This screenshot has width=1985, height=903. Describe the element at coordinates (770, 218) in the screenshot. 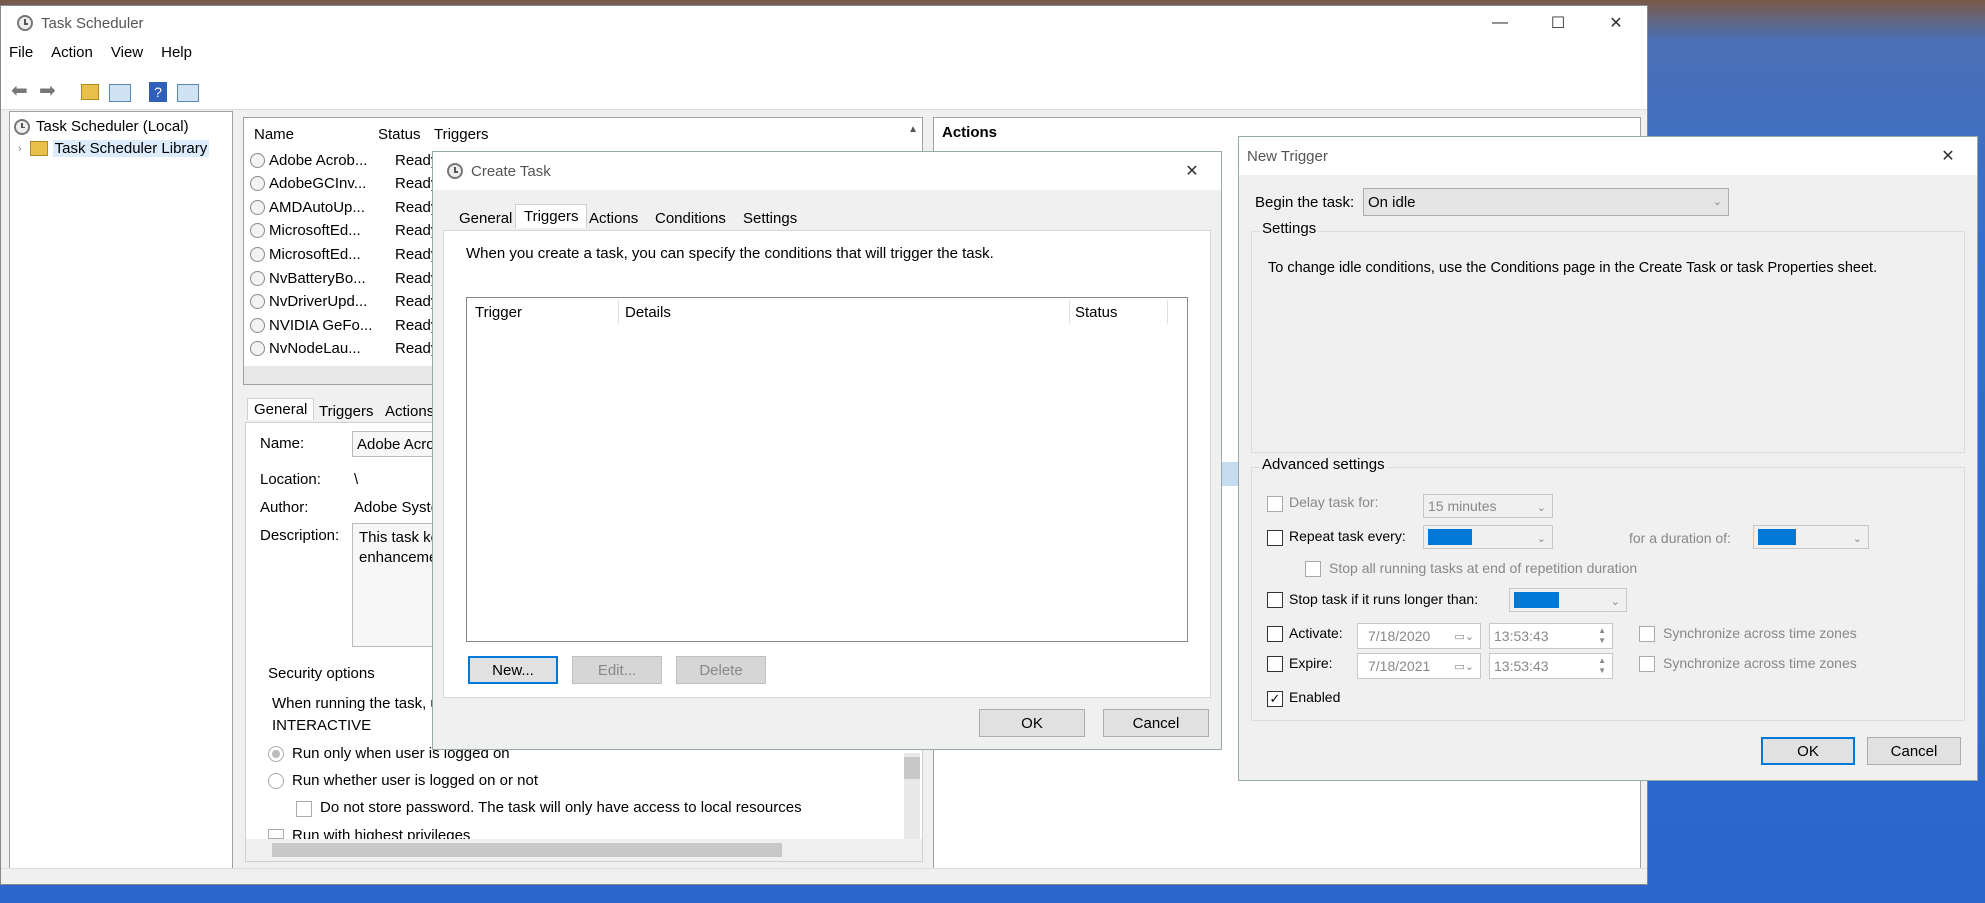

I see `create-tab-settings: Settings` at that location.